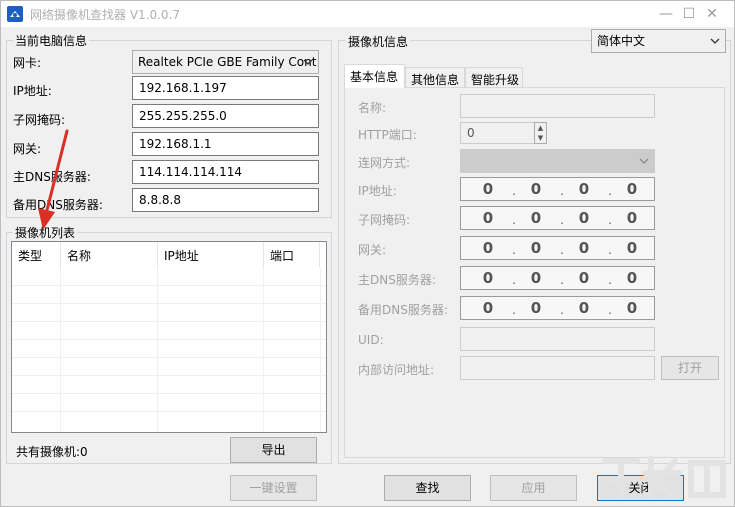 This screenshot has width=735, height=507. Describe the element at coordinates (536, 189) in the screenshot. I see `ip-octet-2: 0` at that location.